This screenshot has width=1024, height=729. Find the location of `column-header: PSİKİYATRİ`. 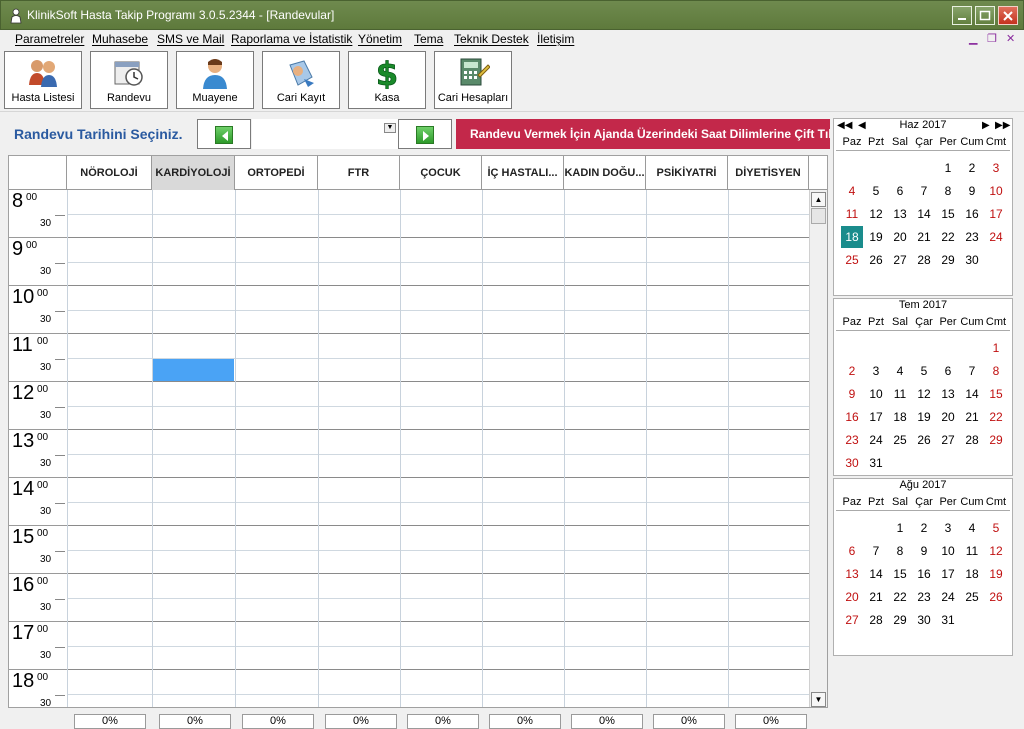

column-header: PSİKİYATRİ is located at coordinates (687, 173).